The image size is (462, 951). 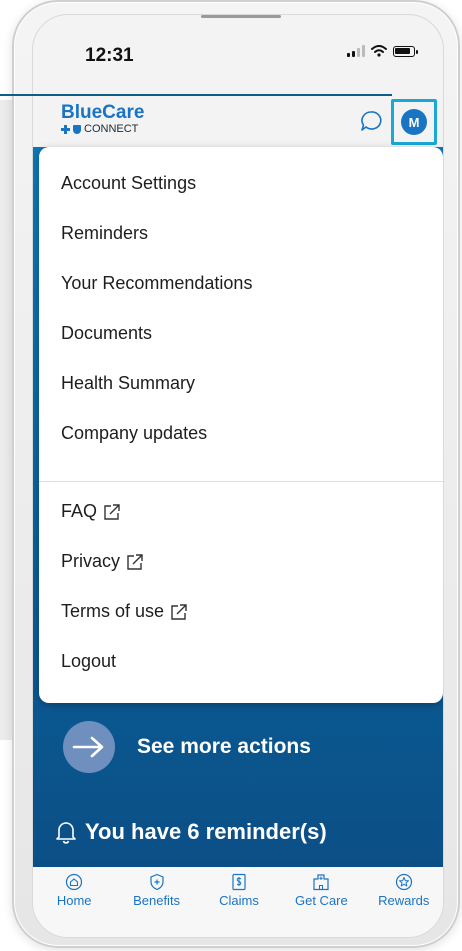 What do you see at coordinates (156, 283) in the screenshot?
I see `menu-item-recommendations: Your Recommendations` at bounding box center [156, 283].